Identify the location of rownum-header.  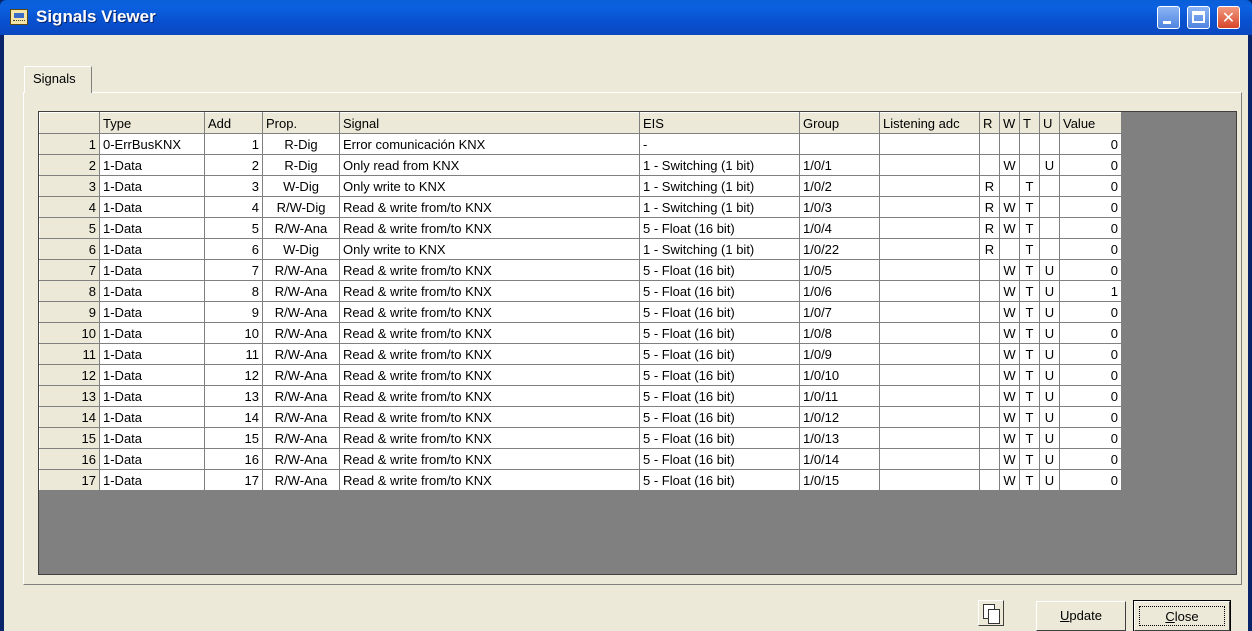
(69, 123).